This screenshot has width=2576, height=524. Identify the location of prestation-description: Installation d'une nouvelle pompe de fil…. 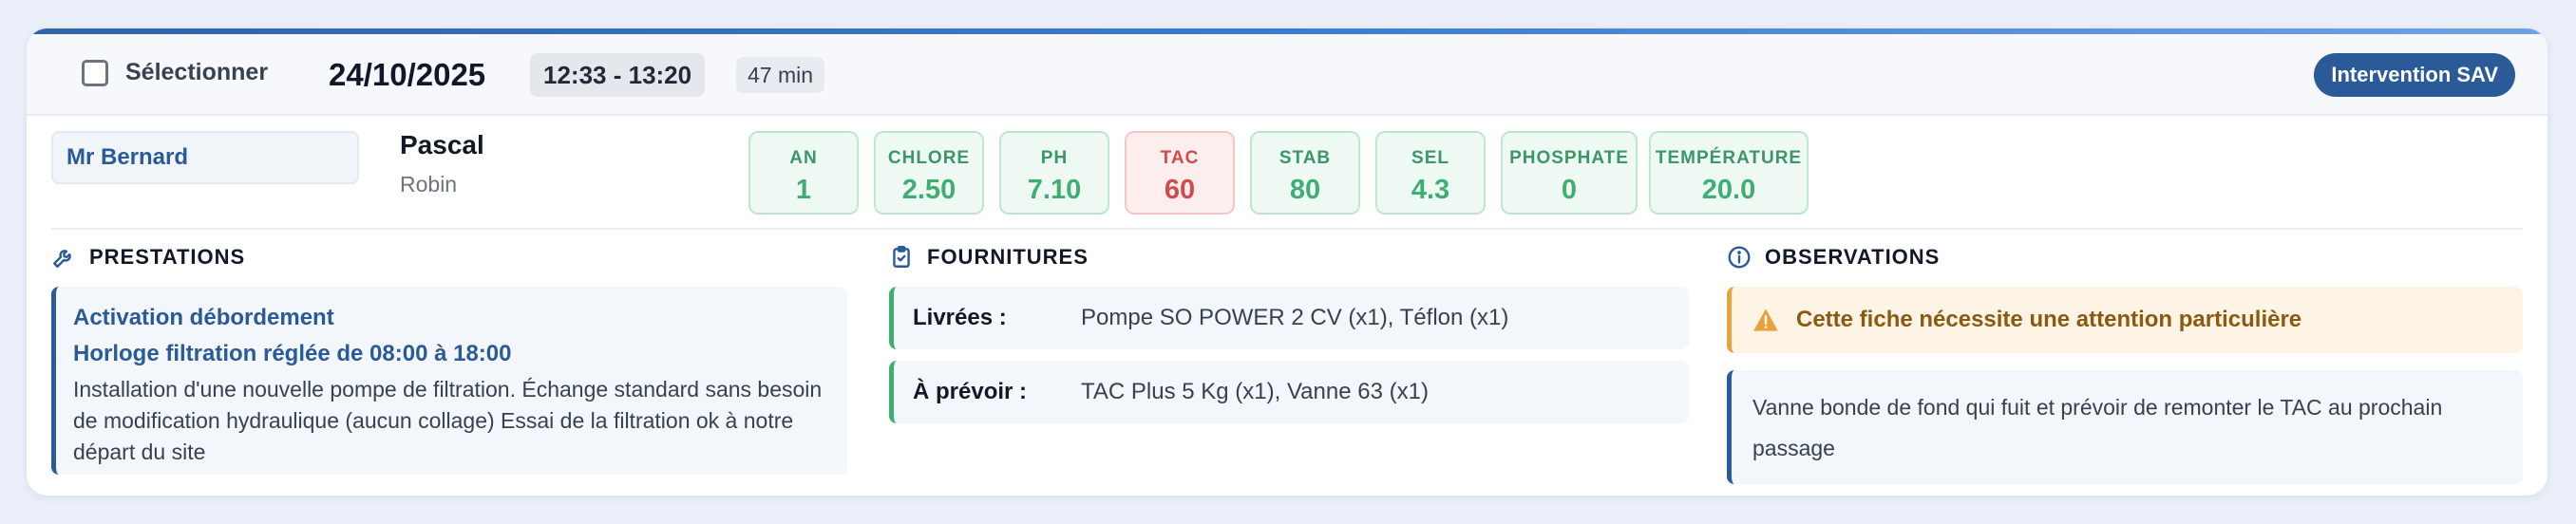
(448, 420).